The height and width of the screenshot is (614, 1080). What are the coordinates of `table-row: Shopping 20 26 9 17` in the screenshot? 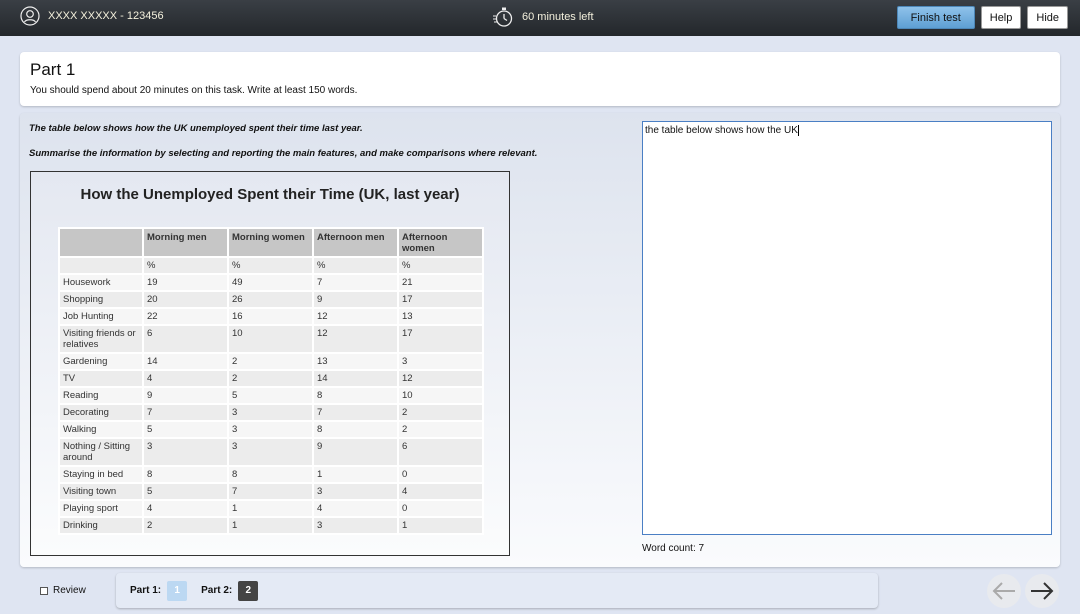 It's located at (271, 299).